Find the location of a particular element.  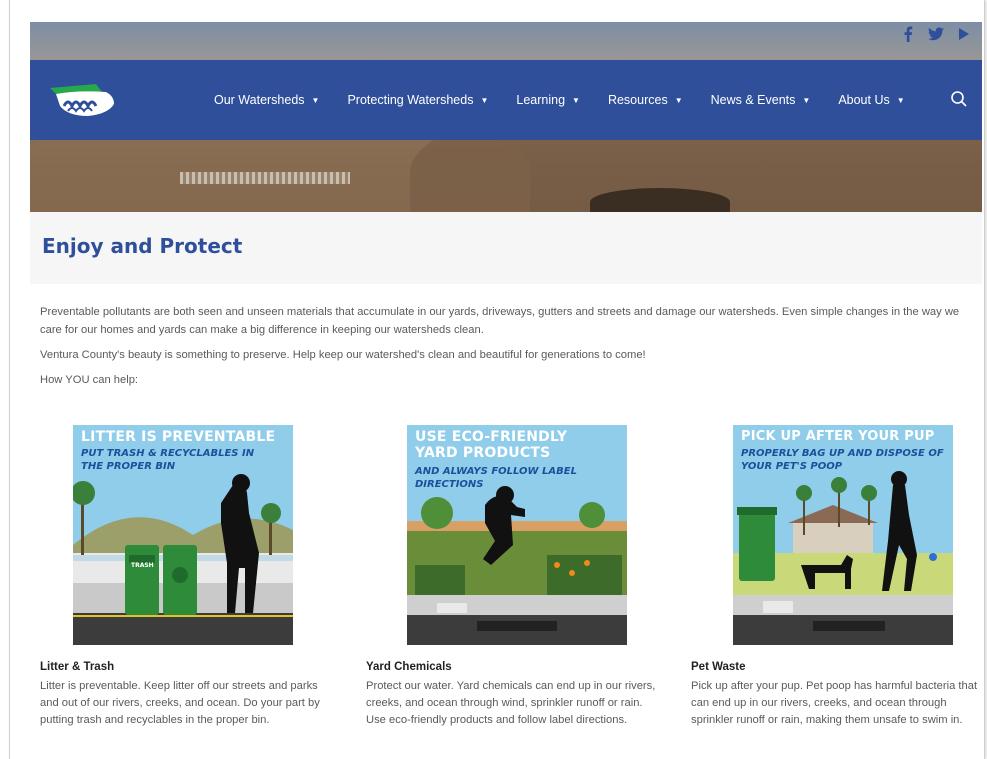

illustration-heading: USE ECO-FRIENDLY YARD PRODUCTS is located at coordinates (491, 445).